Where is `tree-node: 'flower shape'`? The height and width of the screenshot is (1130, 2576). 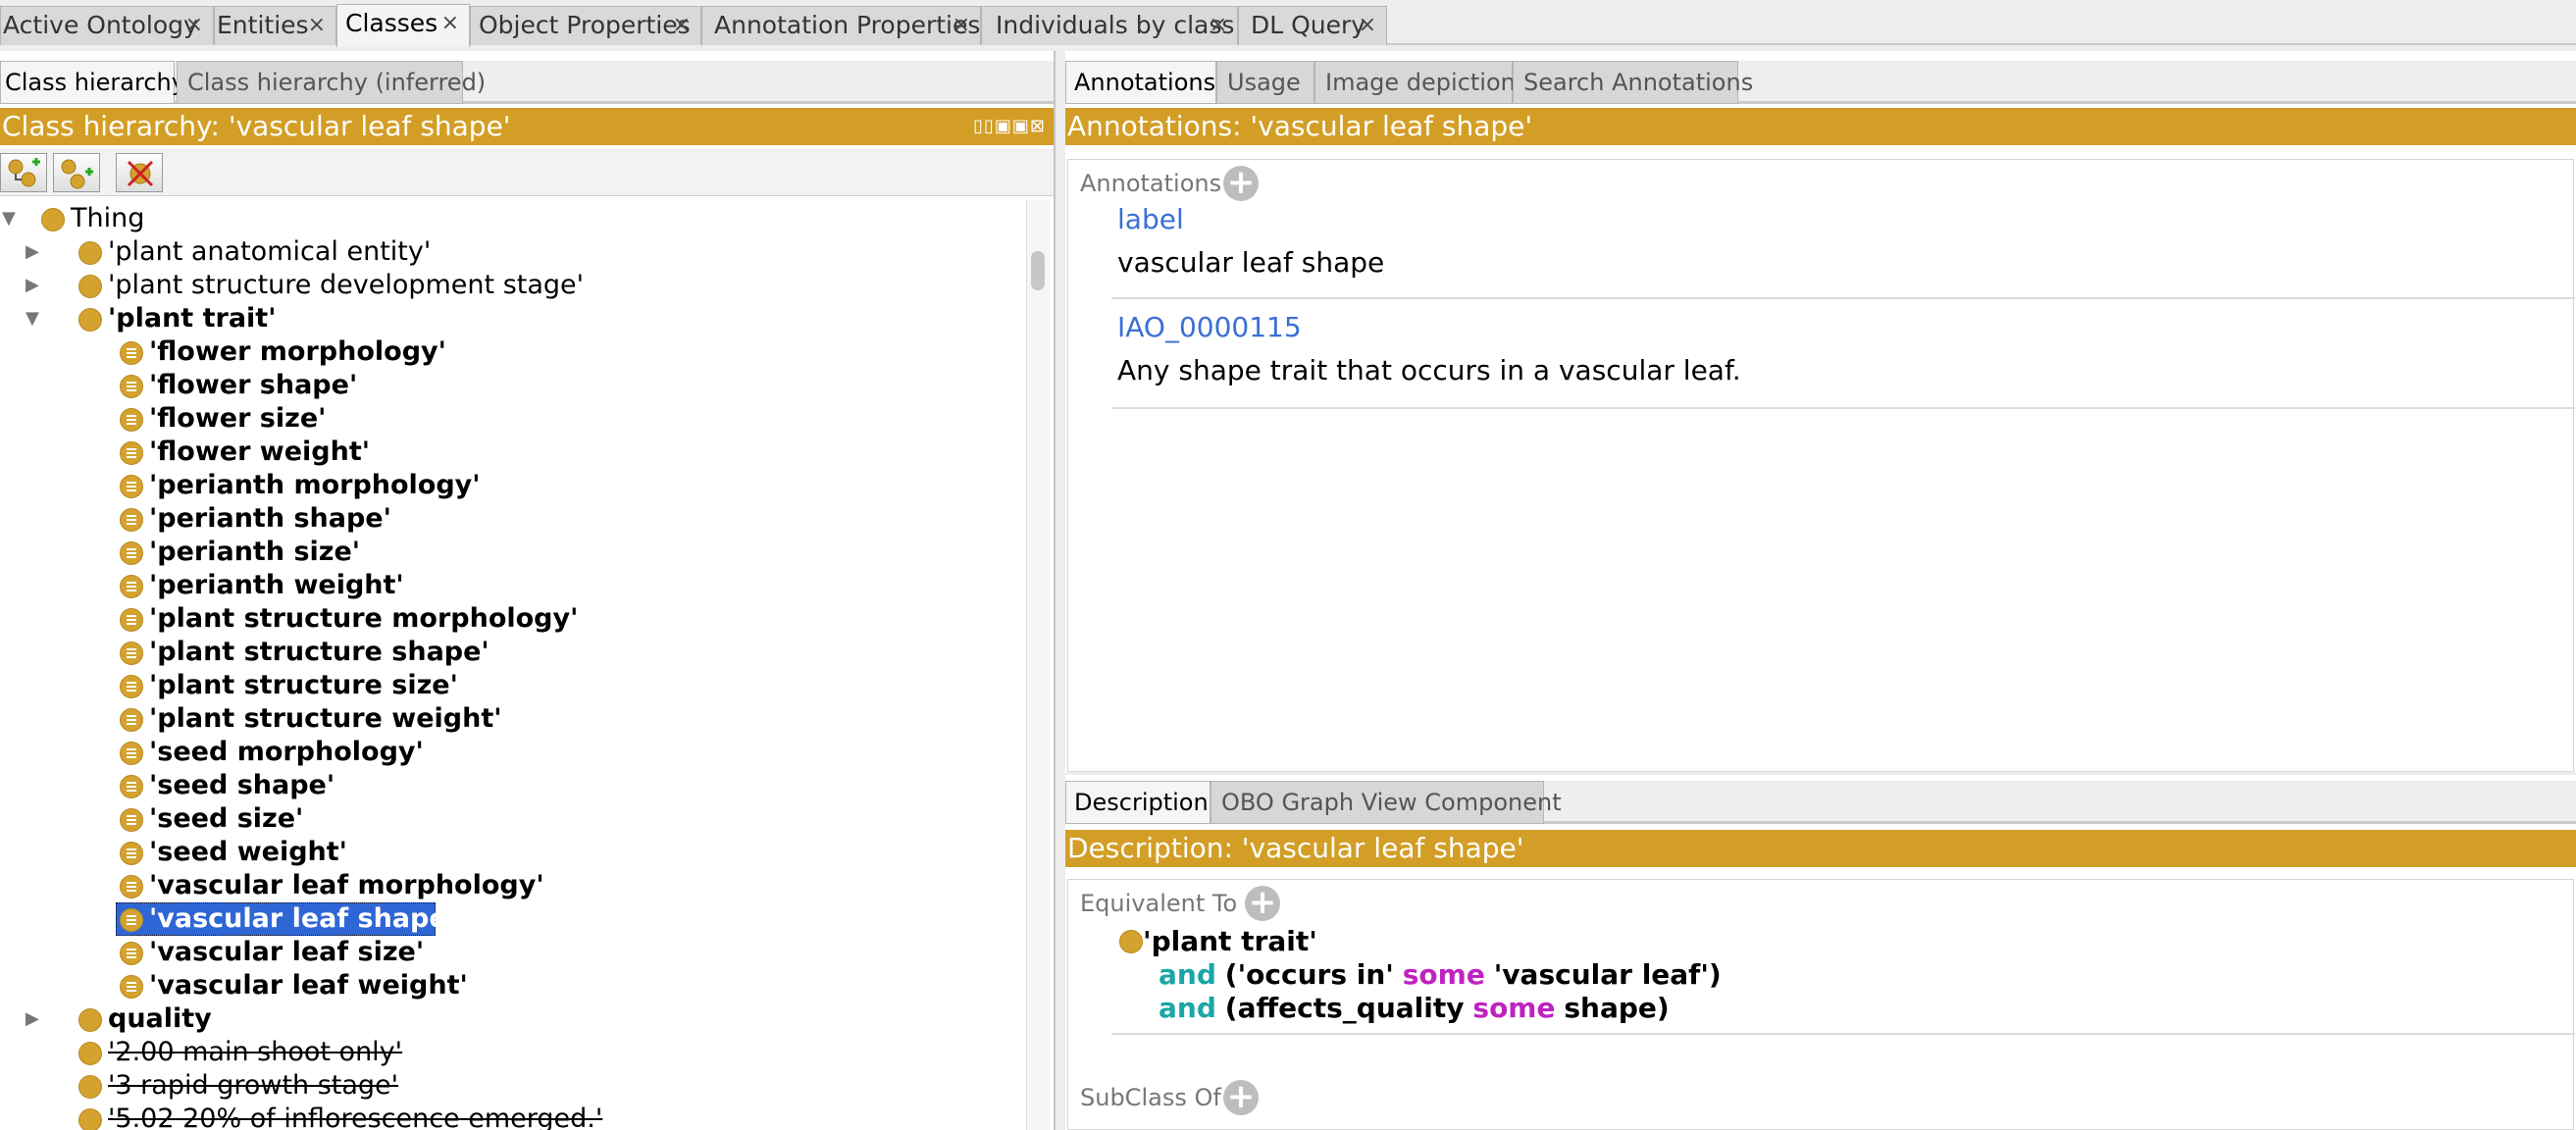
tree-node: 'flower shape' is located at coordinates (510, 385).